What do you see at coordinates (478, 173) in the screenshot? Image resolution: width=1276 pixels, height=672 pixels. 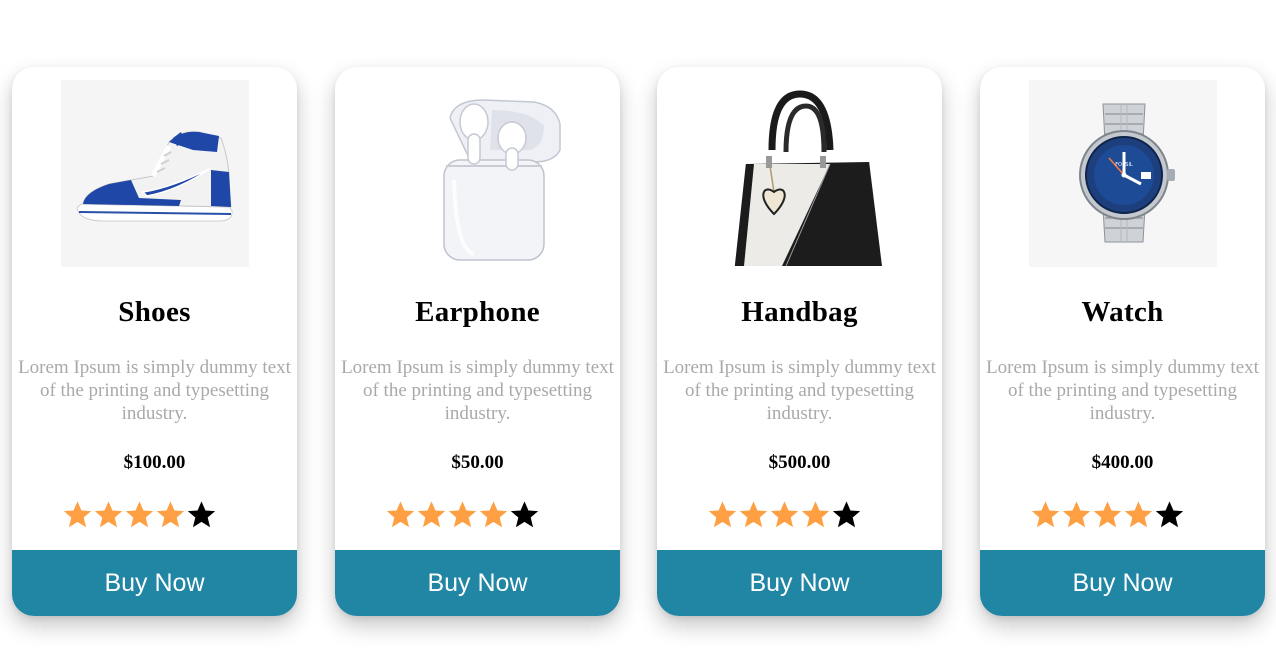 I see `earphones-image` at bounding box center [478, 173].